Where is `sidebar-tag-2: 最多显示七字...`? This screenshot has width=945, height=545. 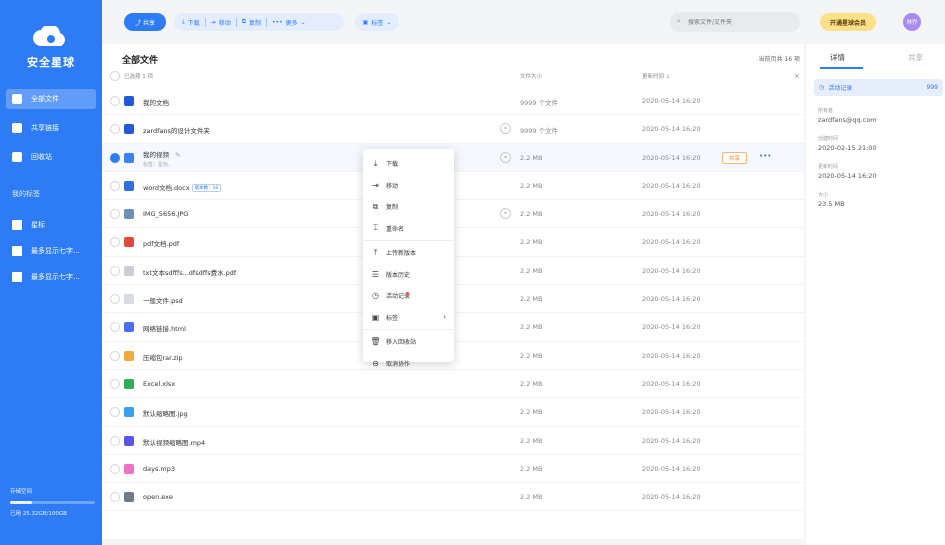 sidebar-tag-2: 最多显示七字... is located at coordinates (51, 277).